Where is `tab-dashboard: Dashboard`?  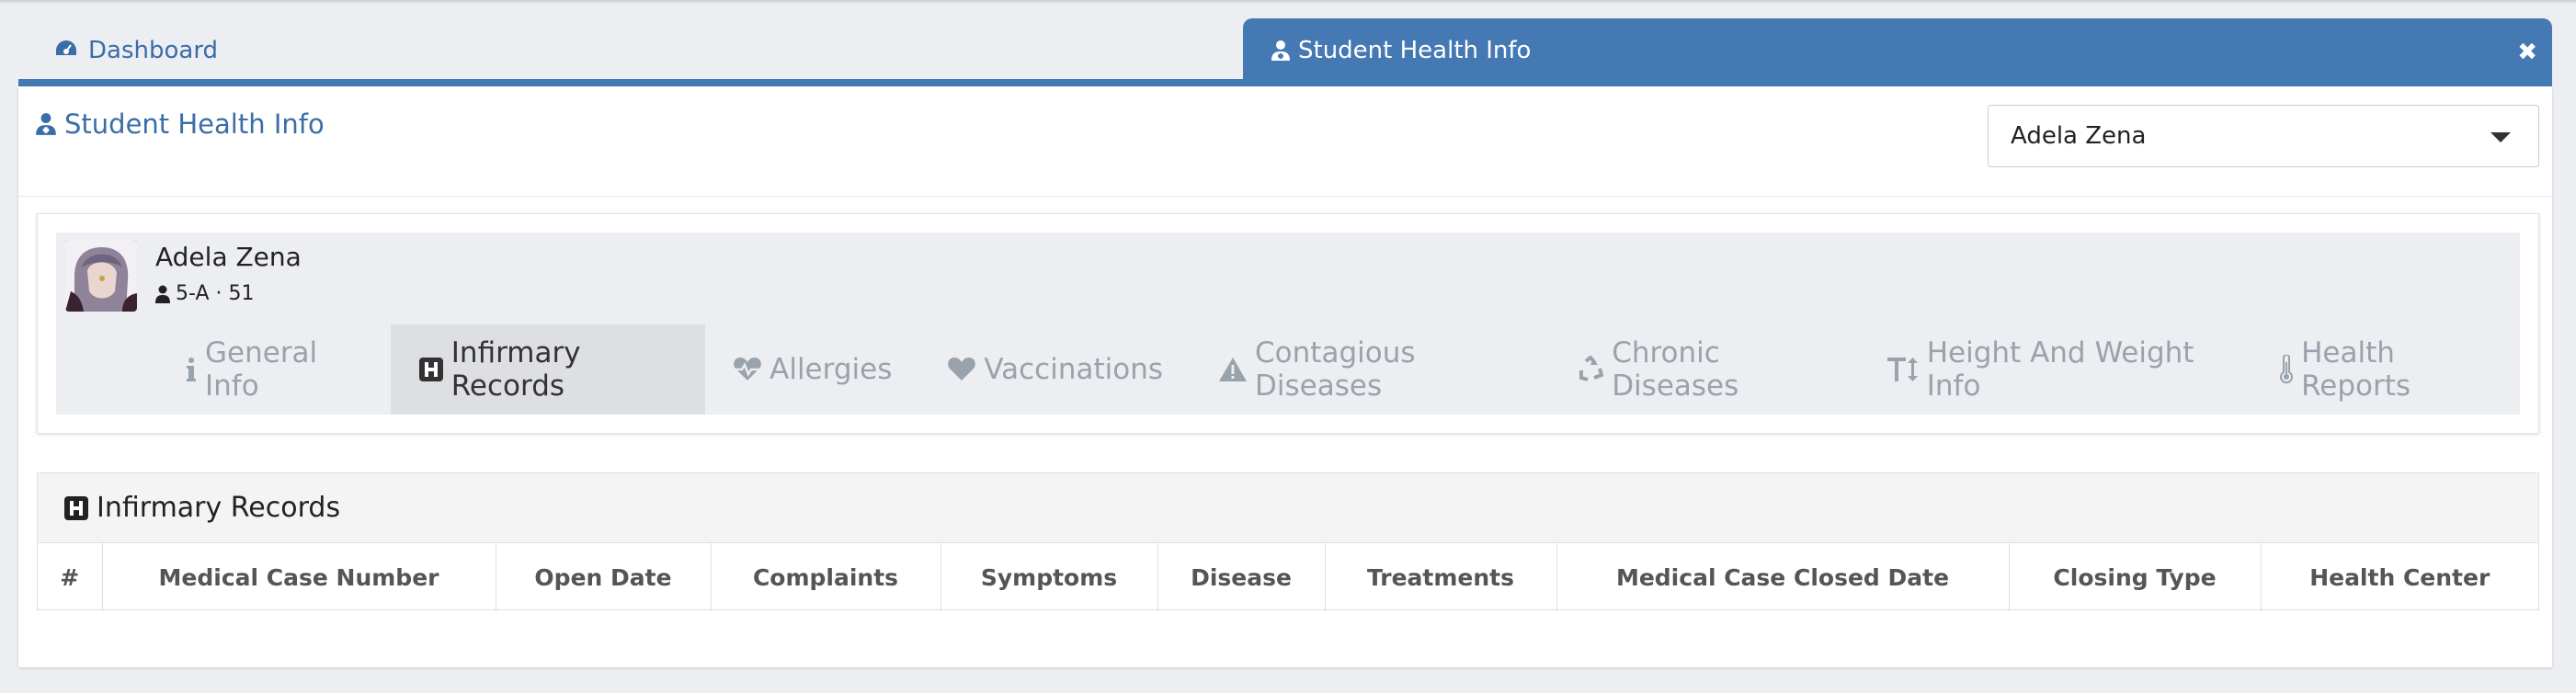 tab-dashboard: Dashboard is located at coordinates (118, 50).